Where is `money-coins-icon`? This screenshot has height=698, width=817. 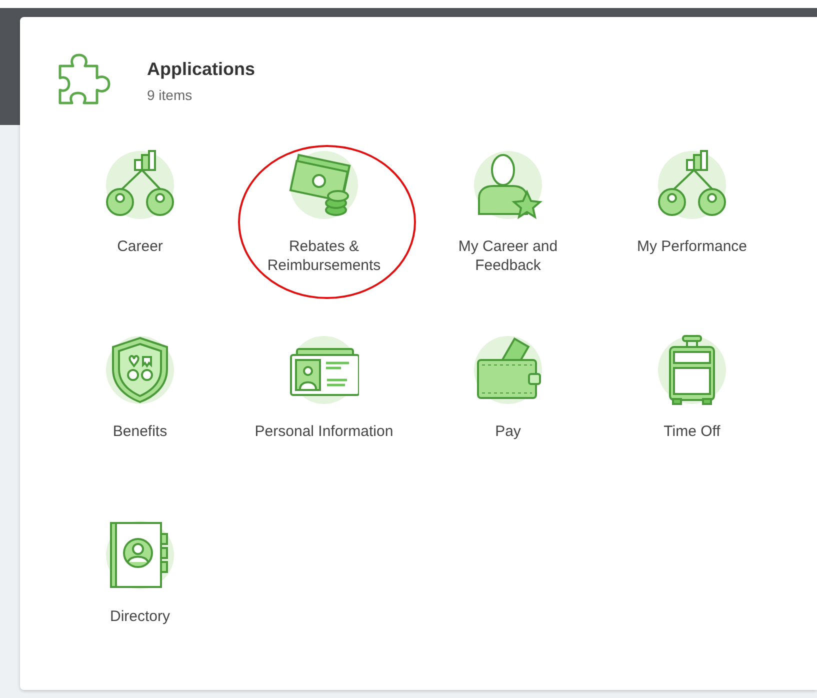
money-coins-icon is located at coordinates (324, 185).